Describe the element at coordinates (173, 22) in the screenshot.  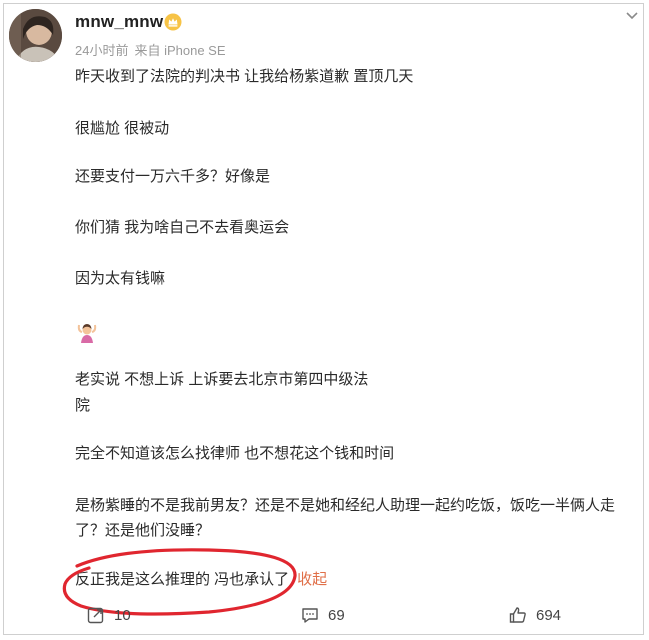
I see `vip-crown-icon` at that location.